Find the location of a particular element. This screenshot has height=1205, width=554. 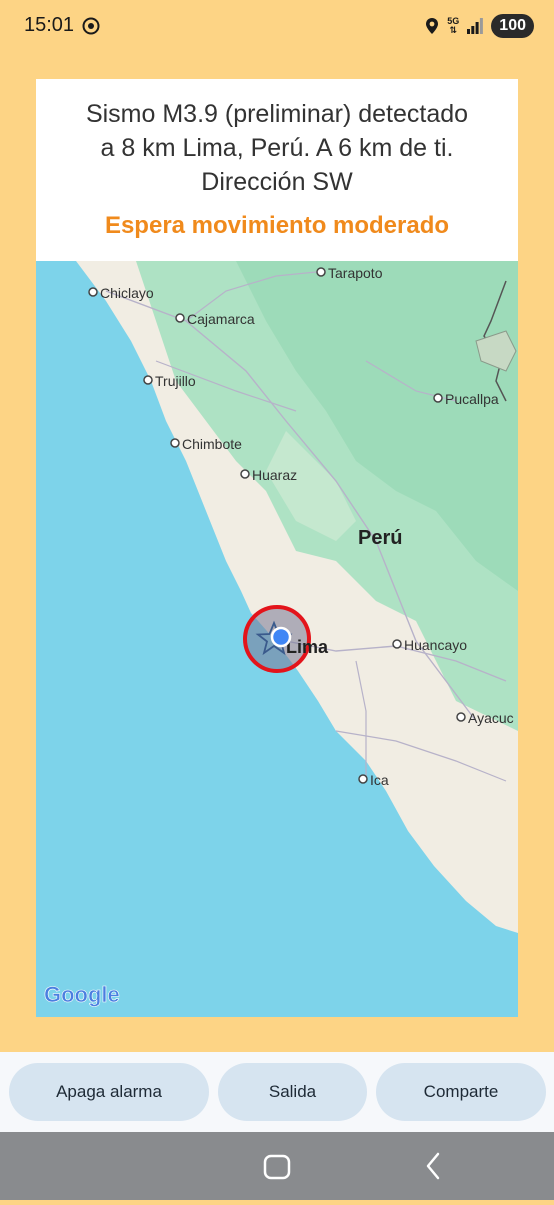

city-label-trujillo: Trujillo is located at coordinates (175, 381).